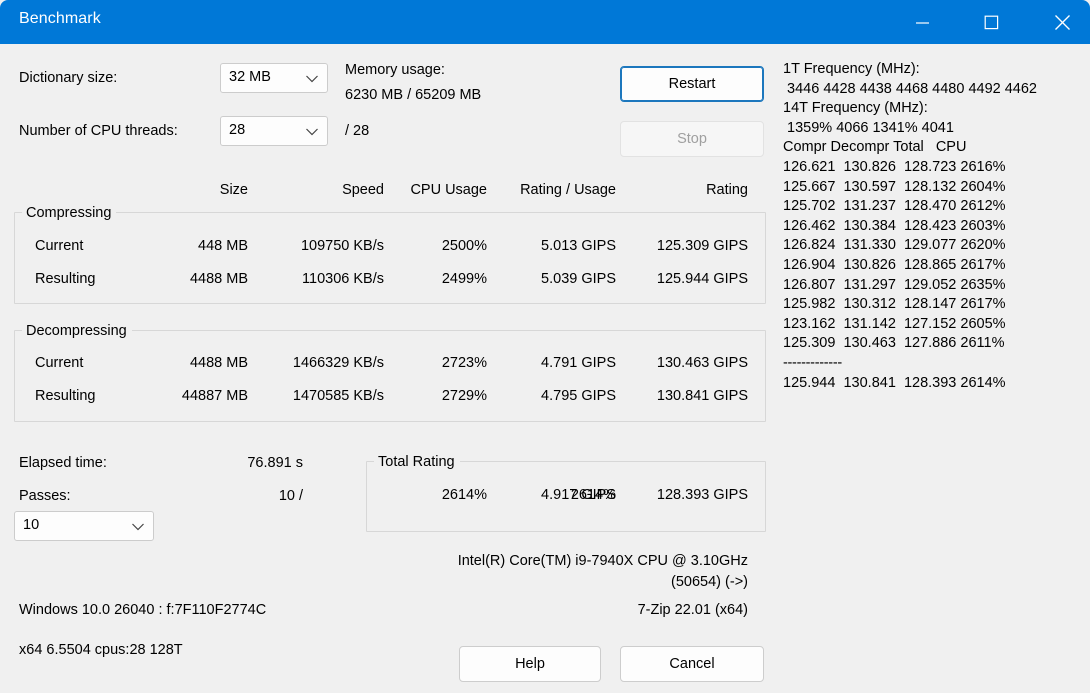  What do you see at coordinates (894, 206) in the screenshot?
I see `log-row: 125.702 131.237 128.470 2612%` at bounding box center [894, 206].